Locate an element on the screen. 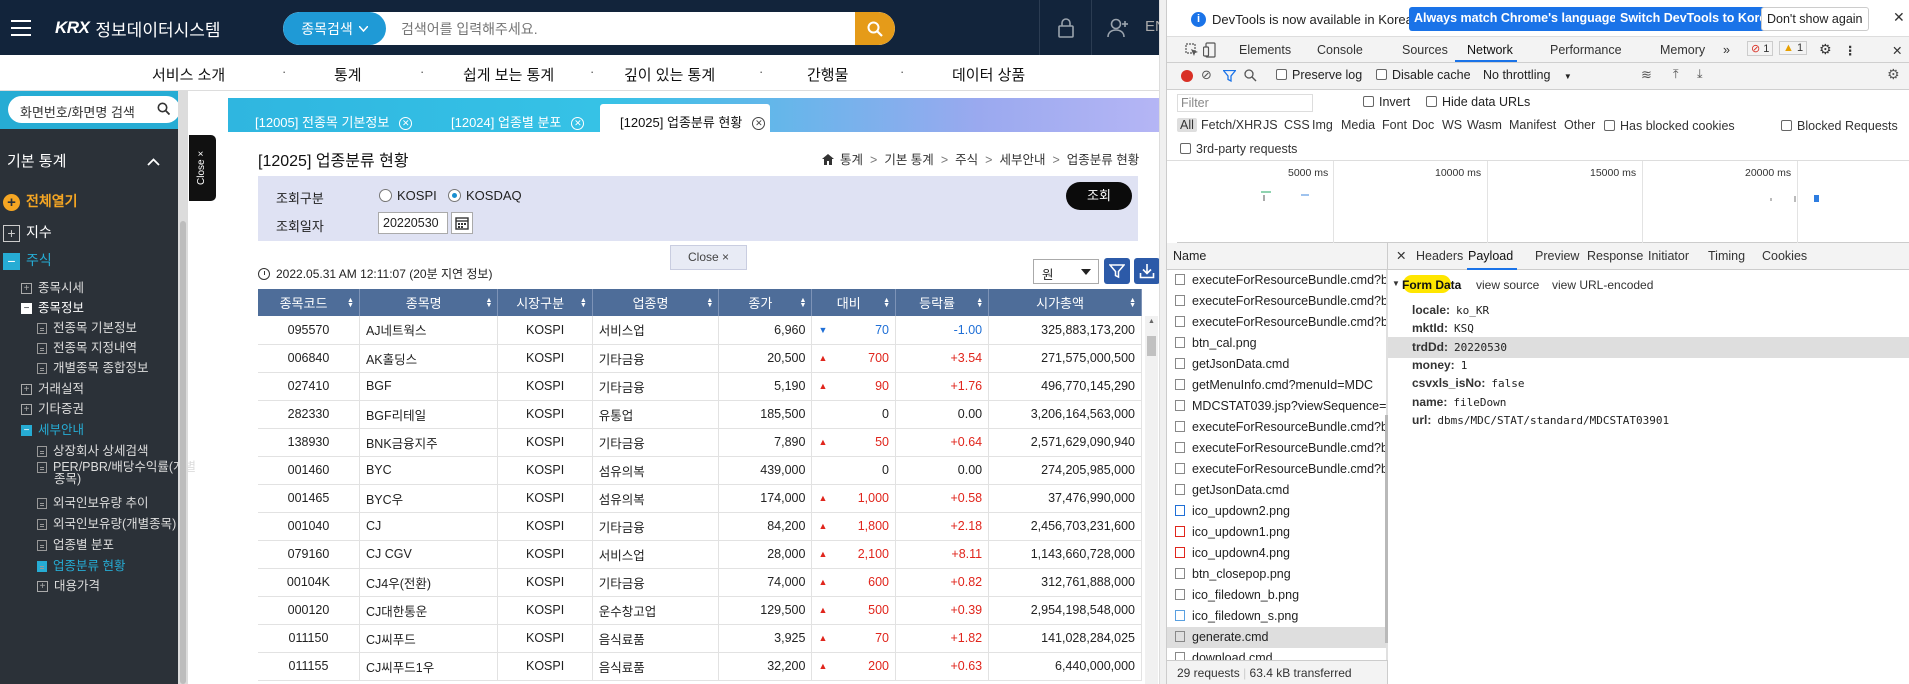 This screenshot has height=684, width=1909. type-css: CSS is located at coordinates (1297, 125).